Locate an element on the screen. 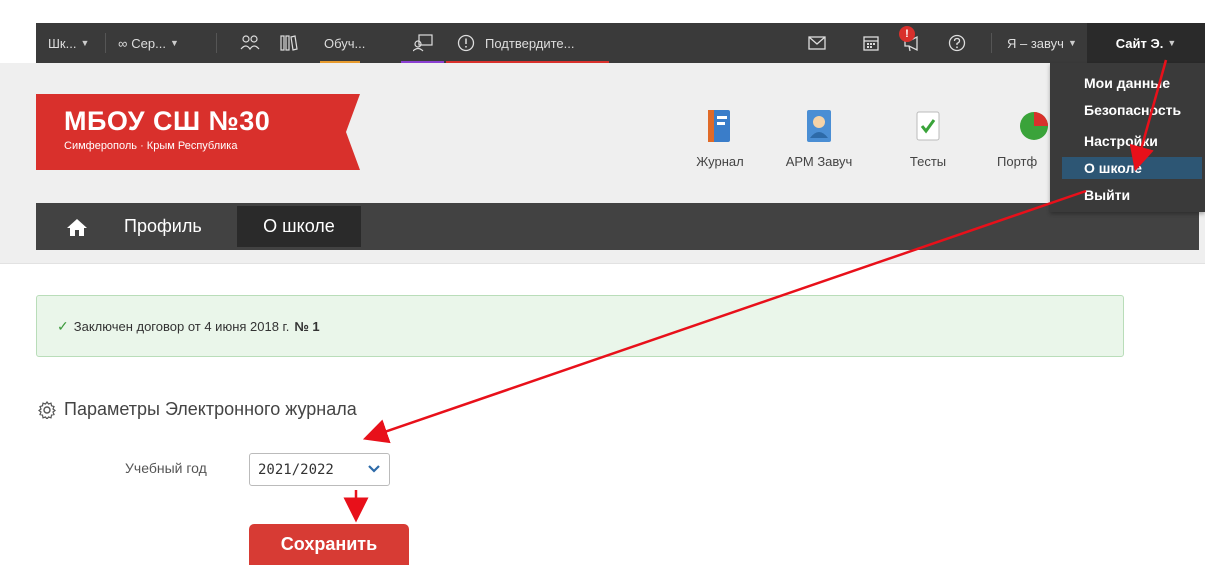  menu-item-security: Безопасность is located at coordinates (1127, 110).